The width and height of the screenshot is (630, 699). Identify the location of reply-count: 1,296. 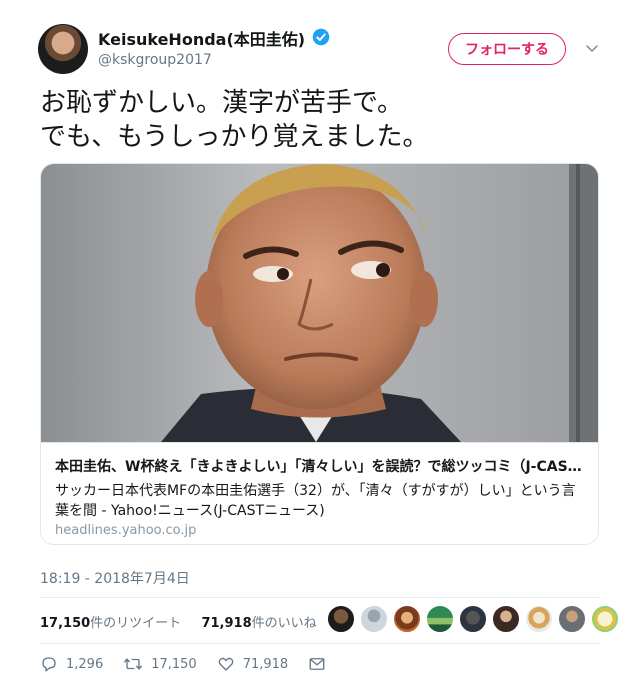
(85, 664).